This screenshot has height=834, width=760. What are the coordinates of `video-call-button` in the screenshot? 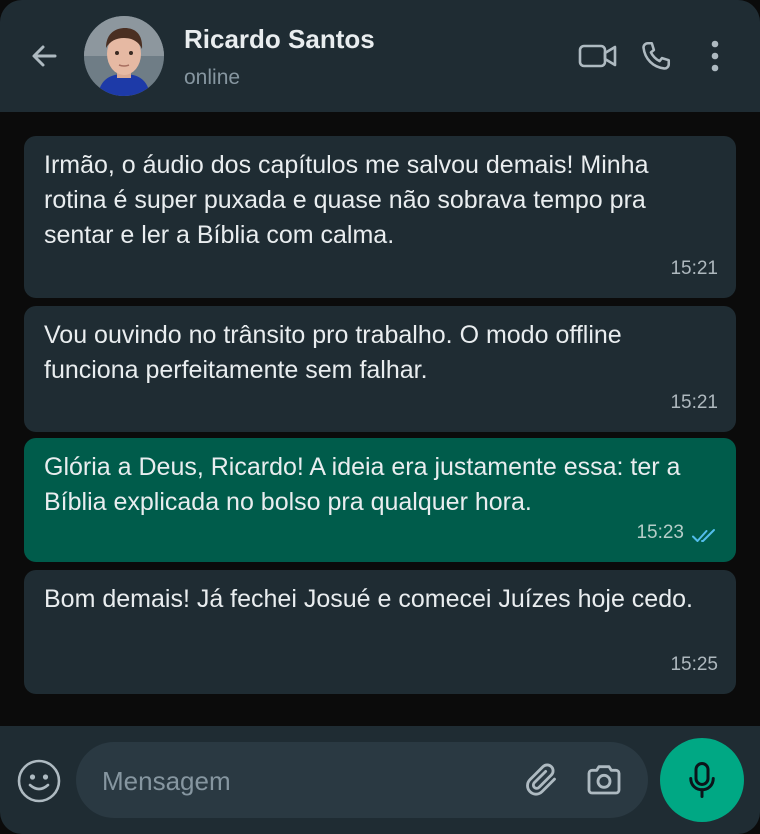 It's located at (598, 56).